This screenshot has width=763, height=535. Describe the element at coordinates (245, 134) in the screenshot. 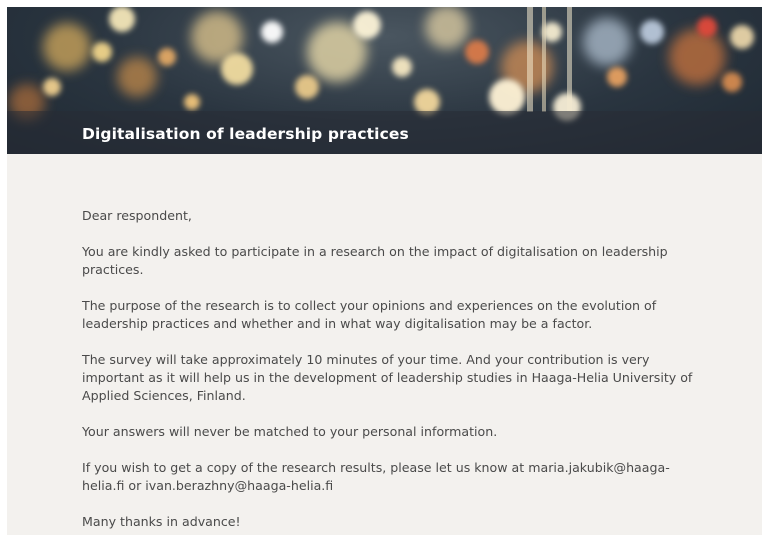

I see `survey-title: Digitalisation of leadership practices` at that location.